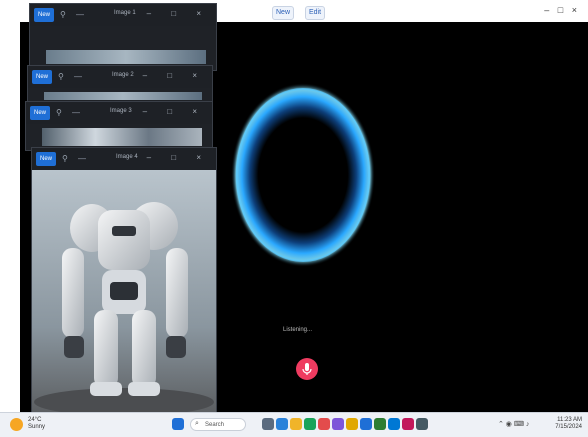  Describe the element at coordinates (16, 424) in the screenshot. I see `weather-icon` at that location.